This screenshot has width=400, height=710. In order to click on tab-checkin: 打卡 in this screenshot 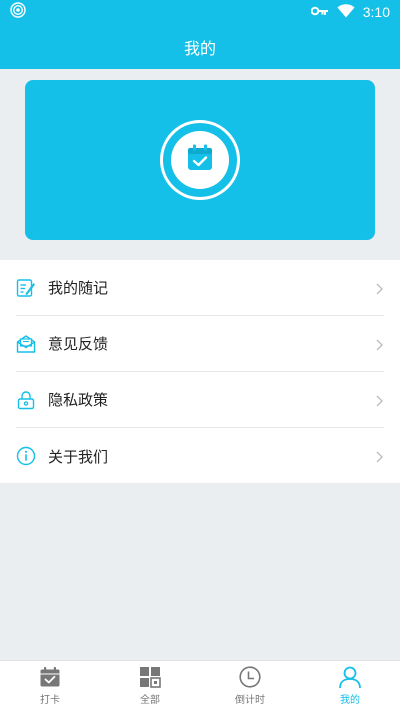, I will do `click(50, 685)`.